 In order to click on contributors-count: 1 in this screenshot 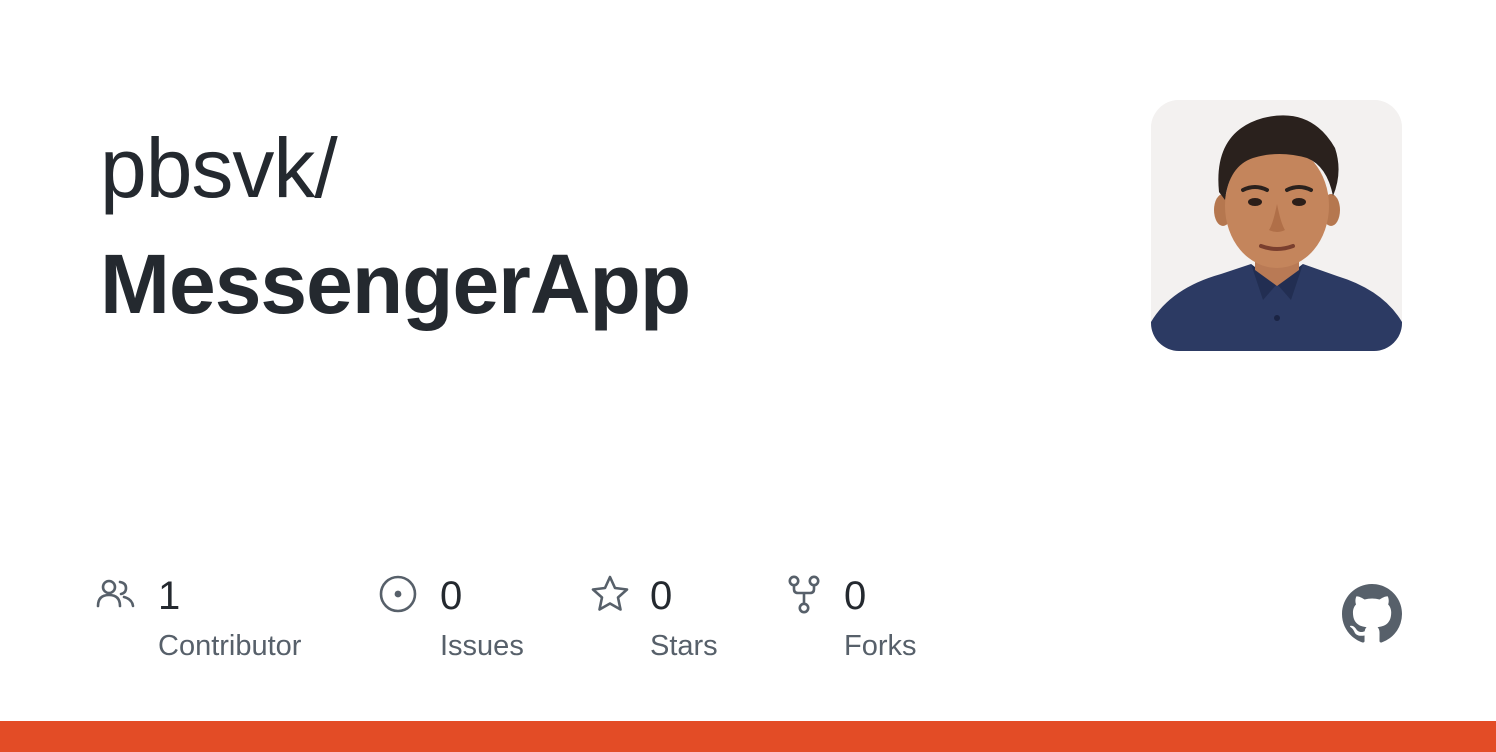, I will do `click(169, 596)`.